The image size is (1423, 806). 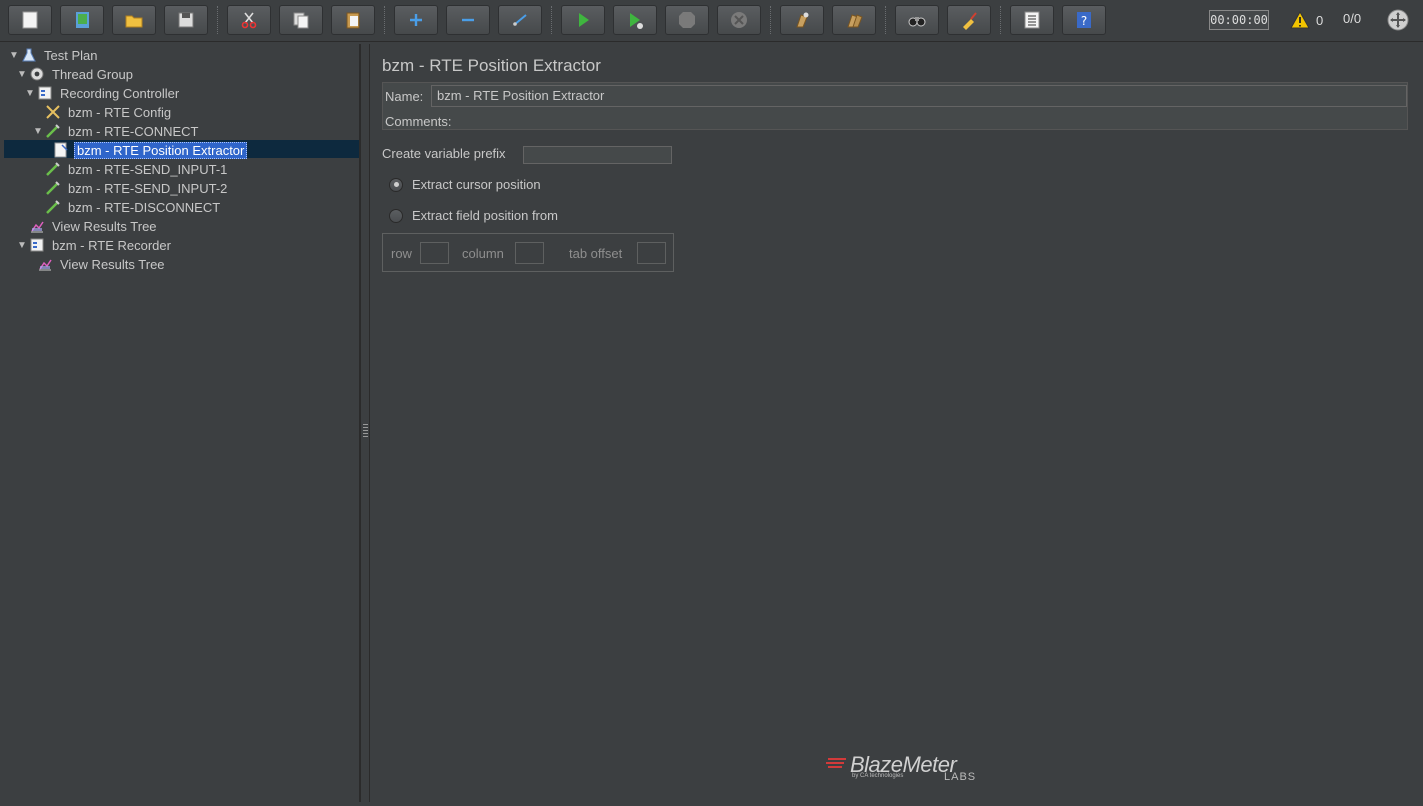 What do you see at coordinates (711, 21) in the screenshot?
I see `main-toolbar: ? 00:00:00 0 0/0` at bounding box center [711, 21].